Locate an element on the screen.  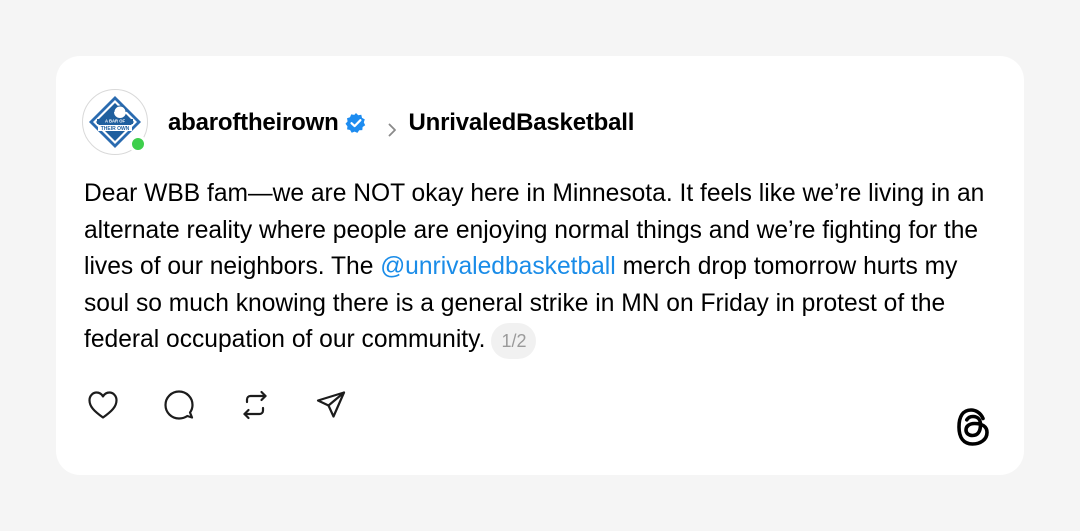
repost-icon is located at coordinates (255, 405).